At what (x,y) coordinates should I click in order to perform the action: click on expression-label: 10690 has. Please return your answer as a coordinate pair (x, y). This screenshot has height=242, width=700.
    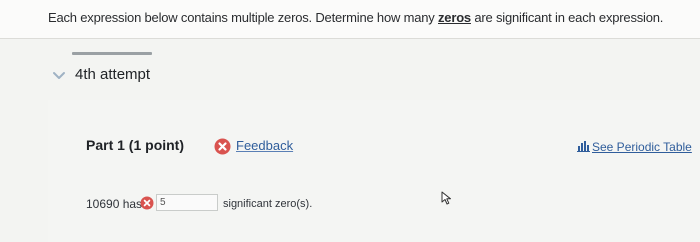
    Looking at the image, I should click on (114, 204).